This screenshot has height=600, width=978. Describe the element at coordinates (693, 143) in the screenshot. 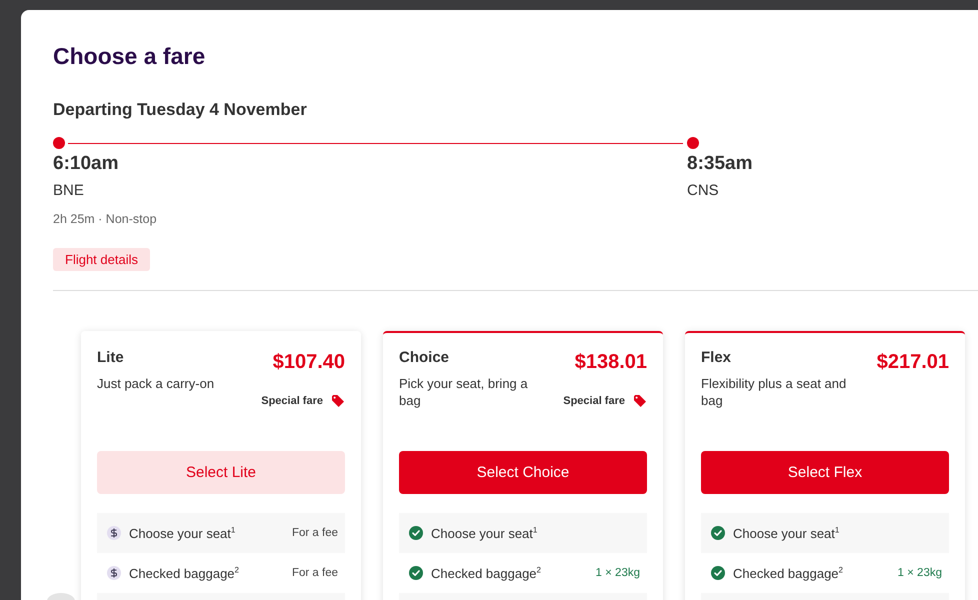

I see `arrival-dot-icon` at that location.